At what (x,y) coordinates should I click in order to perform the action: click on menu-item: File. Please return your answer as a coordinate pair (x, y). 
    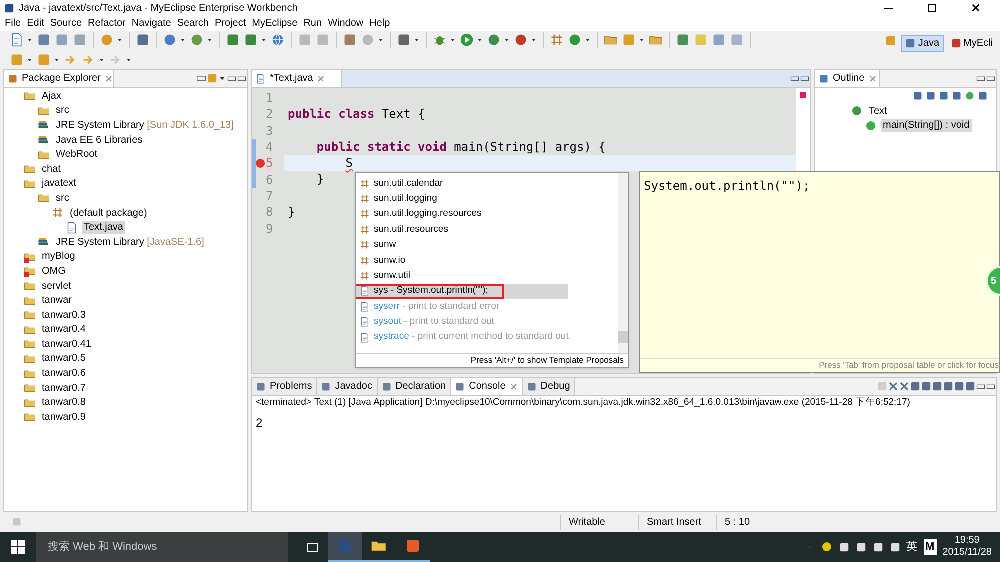
    Looking at the image, I should click on (13, 23).